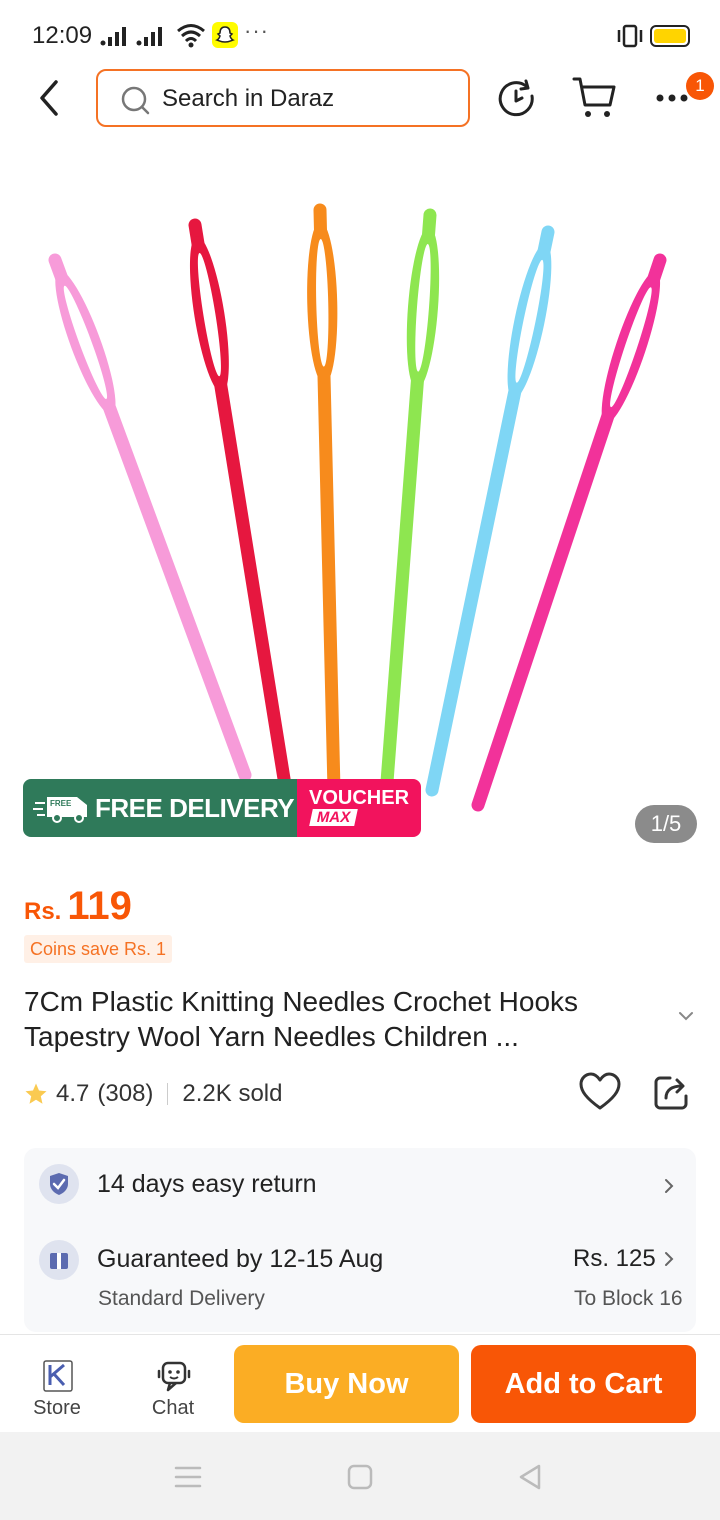 This screenshot has height=1520, width=720. I want to click on home-nav-icon, so click(360, 1477).